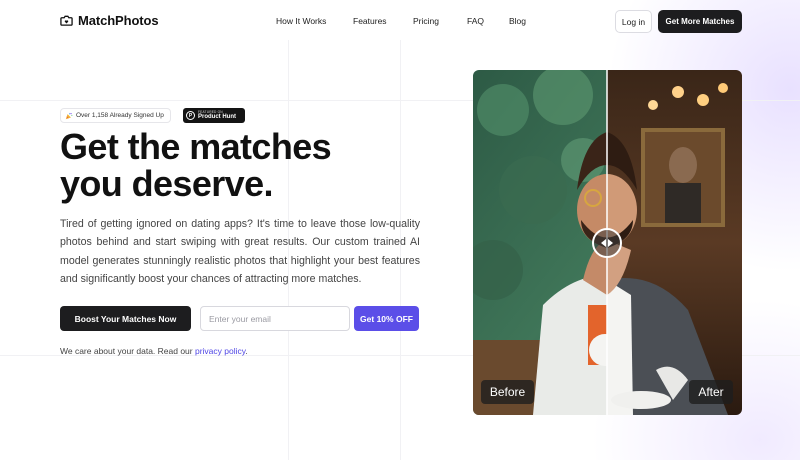 This screenshot has height=460, width=800. Describe the element at coordinates (120, 115) in the screenshot. I see `signed-up-text: Over 1,158 Already Signed Up` at that location.